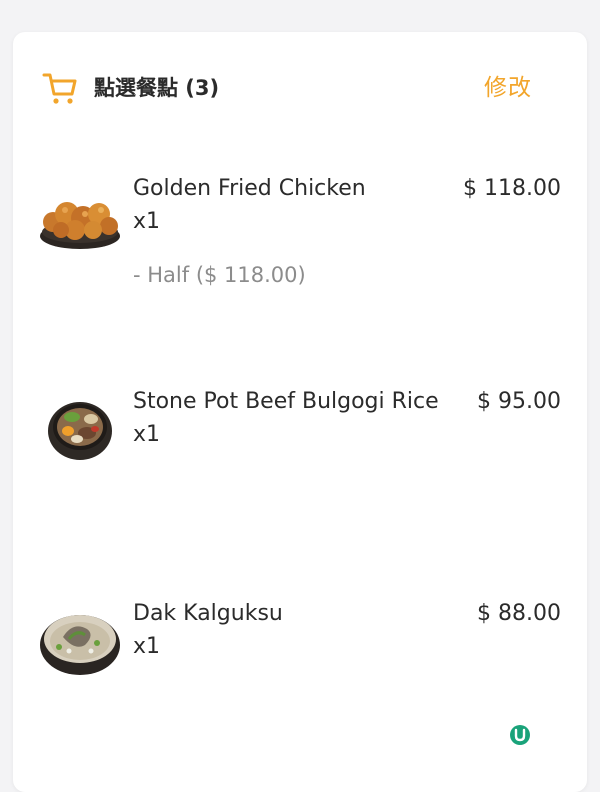 The height and width of the screenshot is (792, 600). Describe the element at coordinates (80, 428) in the screenshot. I see `bulgogi-rice-bowl-image` at that location.